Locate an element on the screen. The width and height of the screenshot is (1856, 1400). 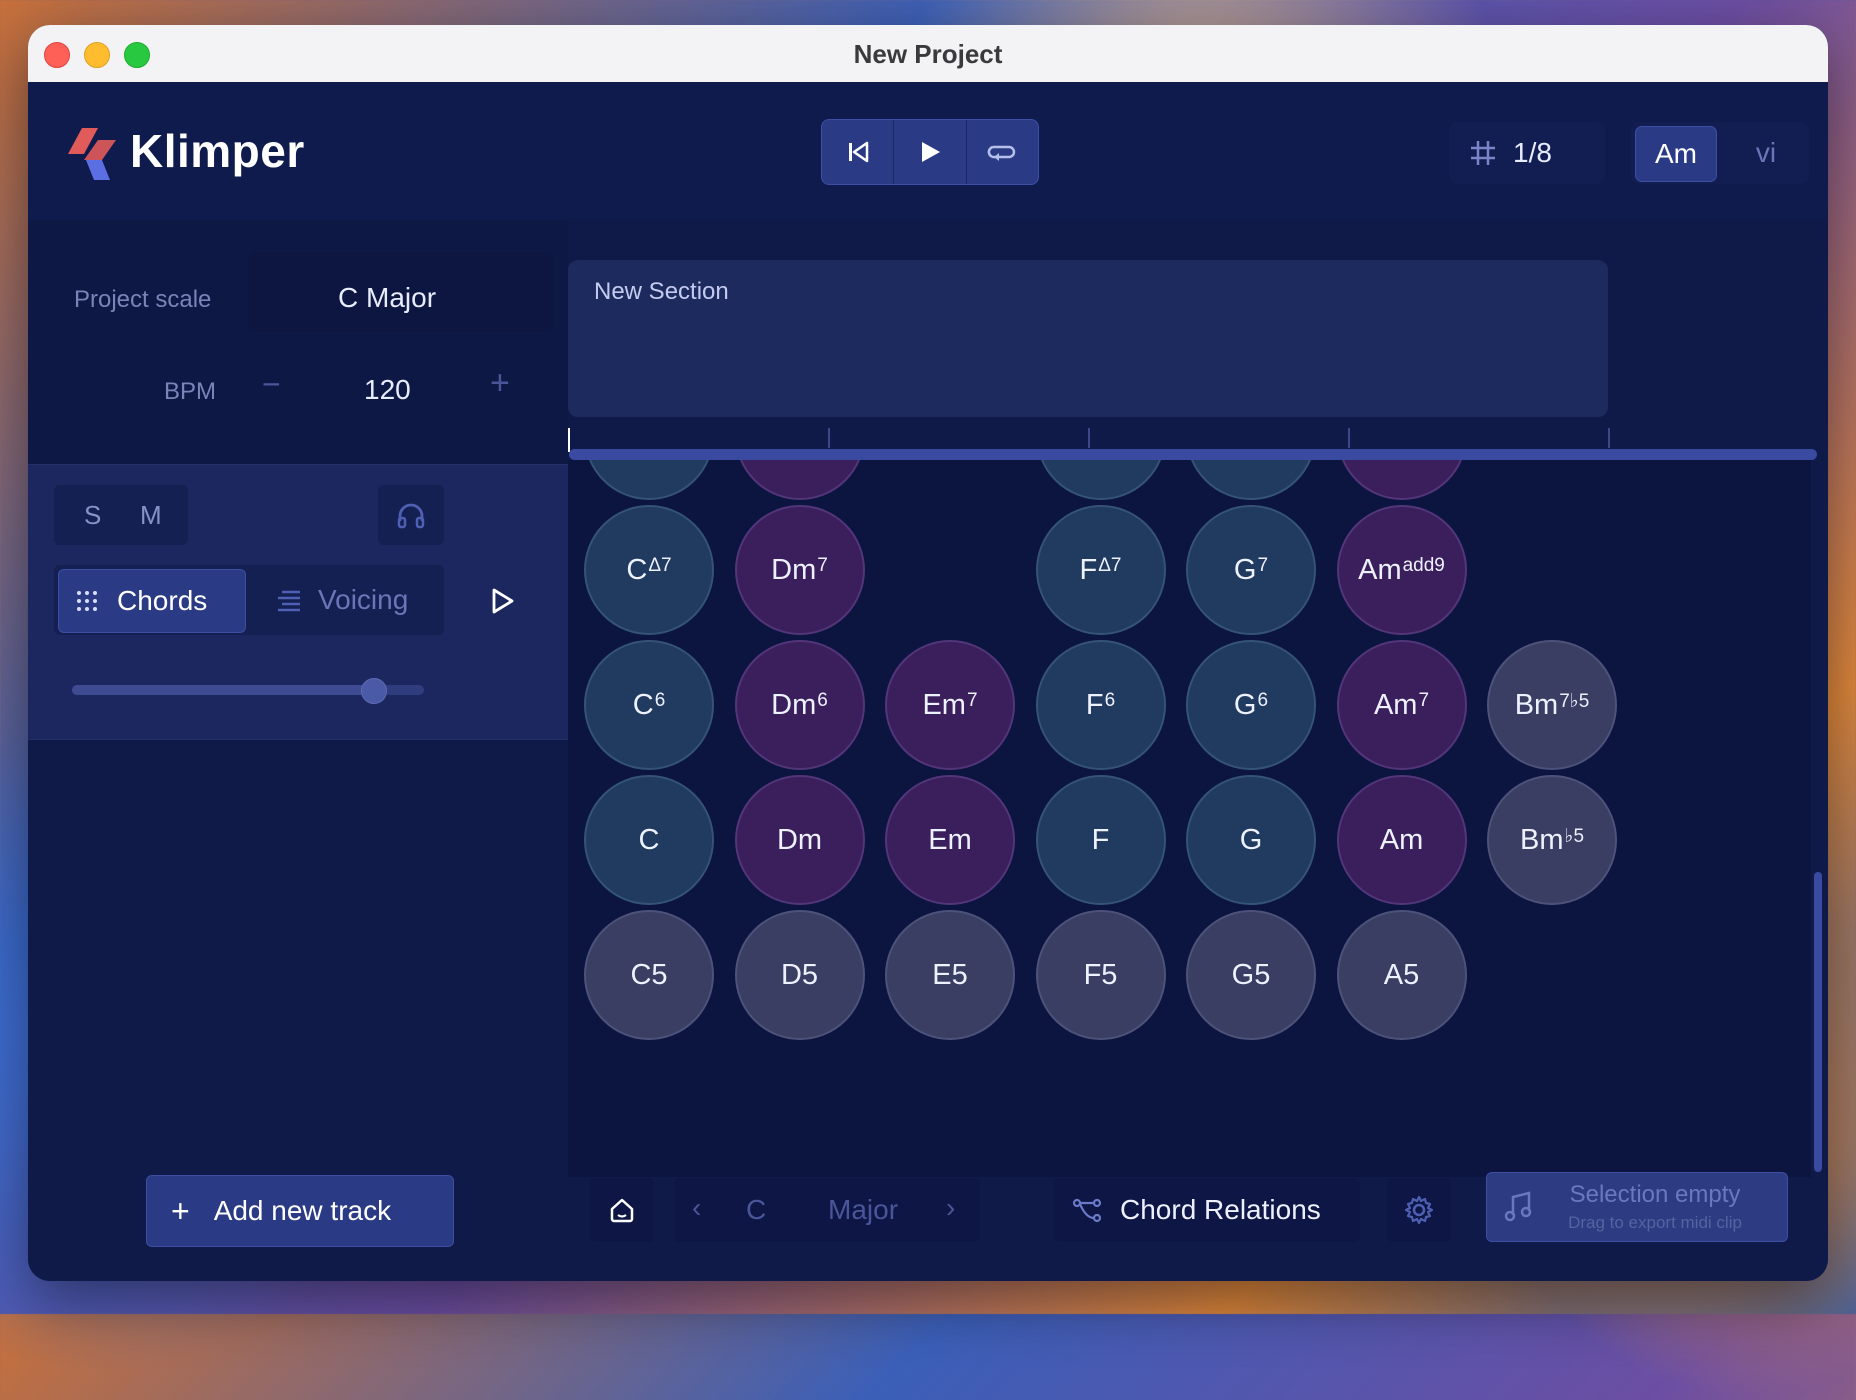
play-icon is located at coordinates (930, 152).